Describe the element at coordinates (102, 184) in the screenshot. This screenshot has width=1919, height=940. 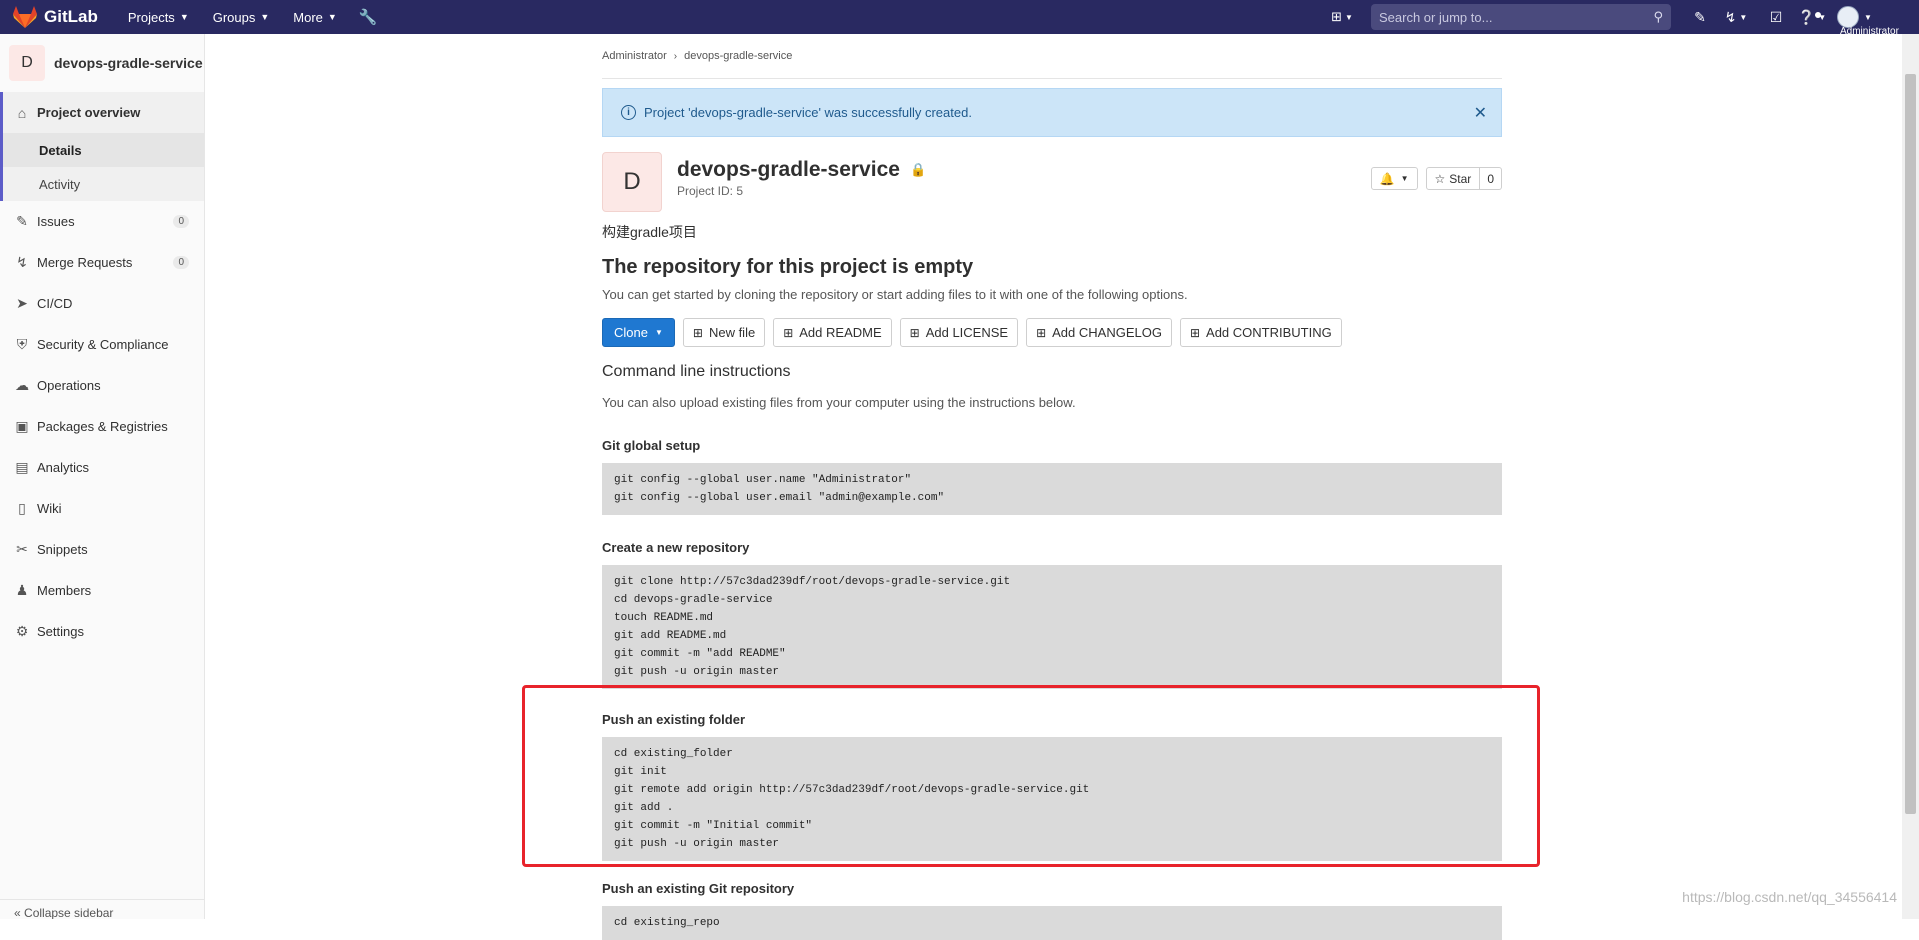
I see `sidebar-subitem-activity: Activity` at that location.